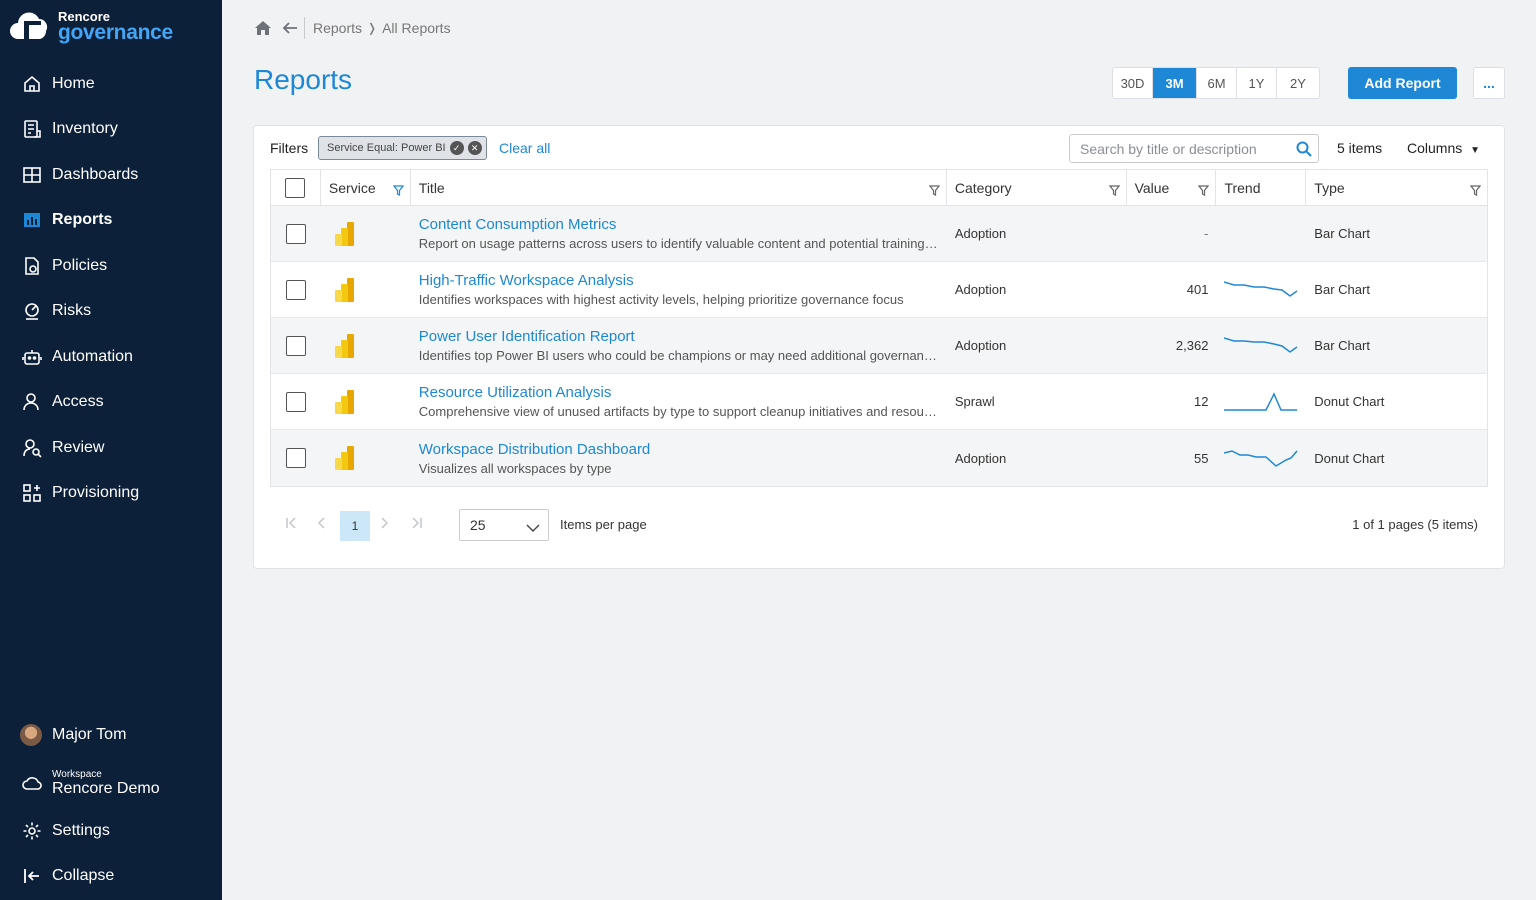  I want to click on column-header-title: Title, so click(679, 187).